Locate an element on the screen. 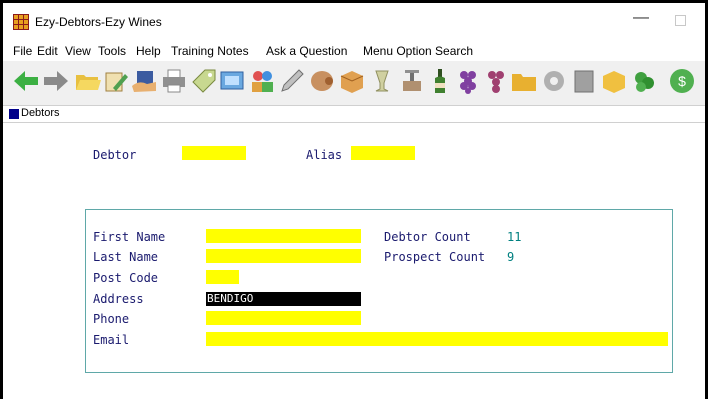 The width and height of the screenshot is (708, 399). cube-icon is located at coordinates (614, 81).